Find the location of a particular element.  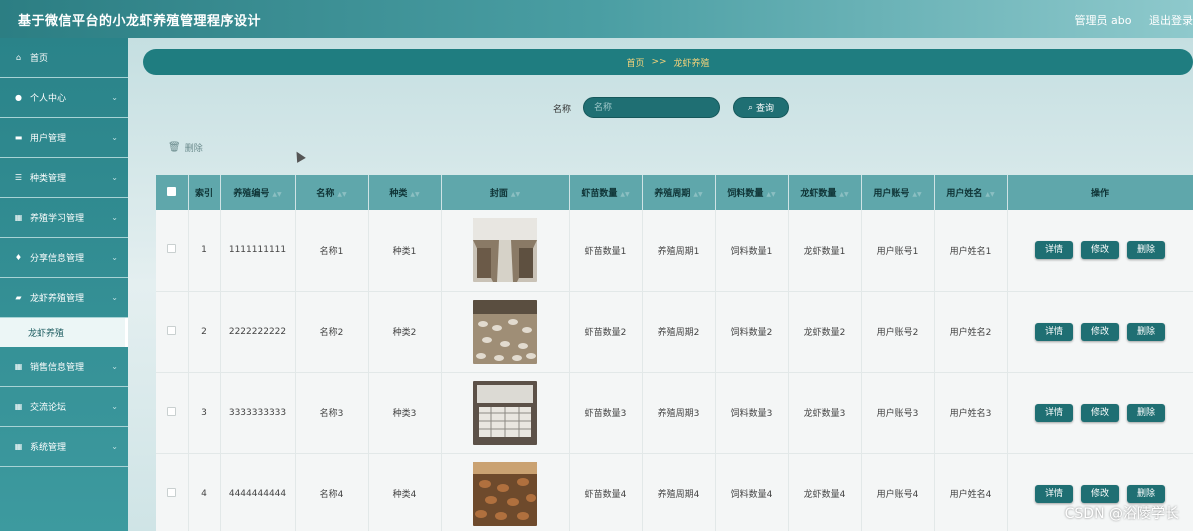

cell-name: 名称3 is located at coordinates (332, 413).